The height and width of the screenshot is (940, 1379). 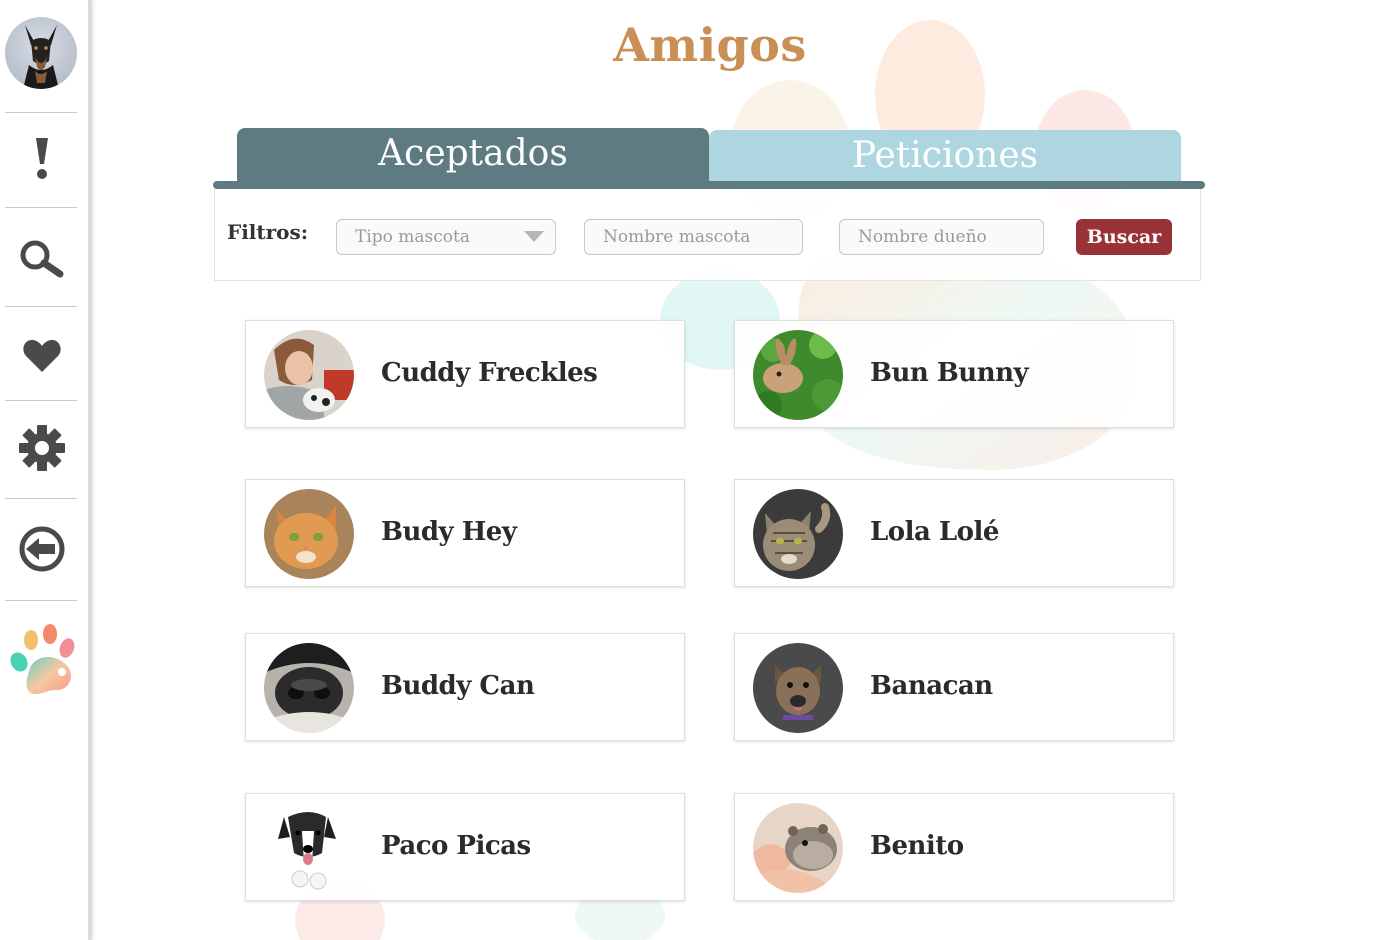 What do you see at coordinates (949, 373) in the screenshot?
I see `friend-name: Bun Bunny` at bounding box center [949, 373].